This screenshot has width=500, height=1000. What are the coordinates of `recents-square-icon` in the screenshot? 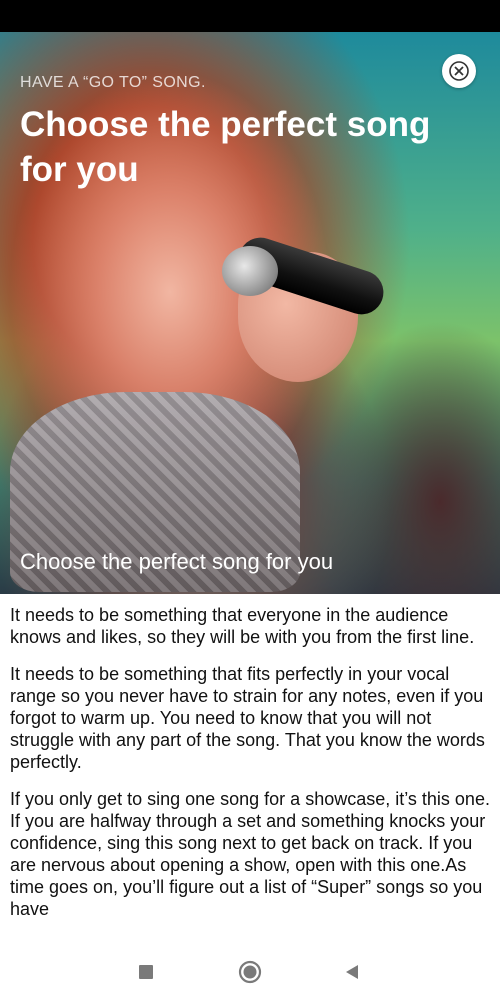 It's located at (146, 973).